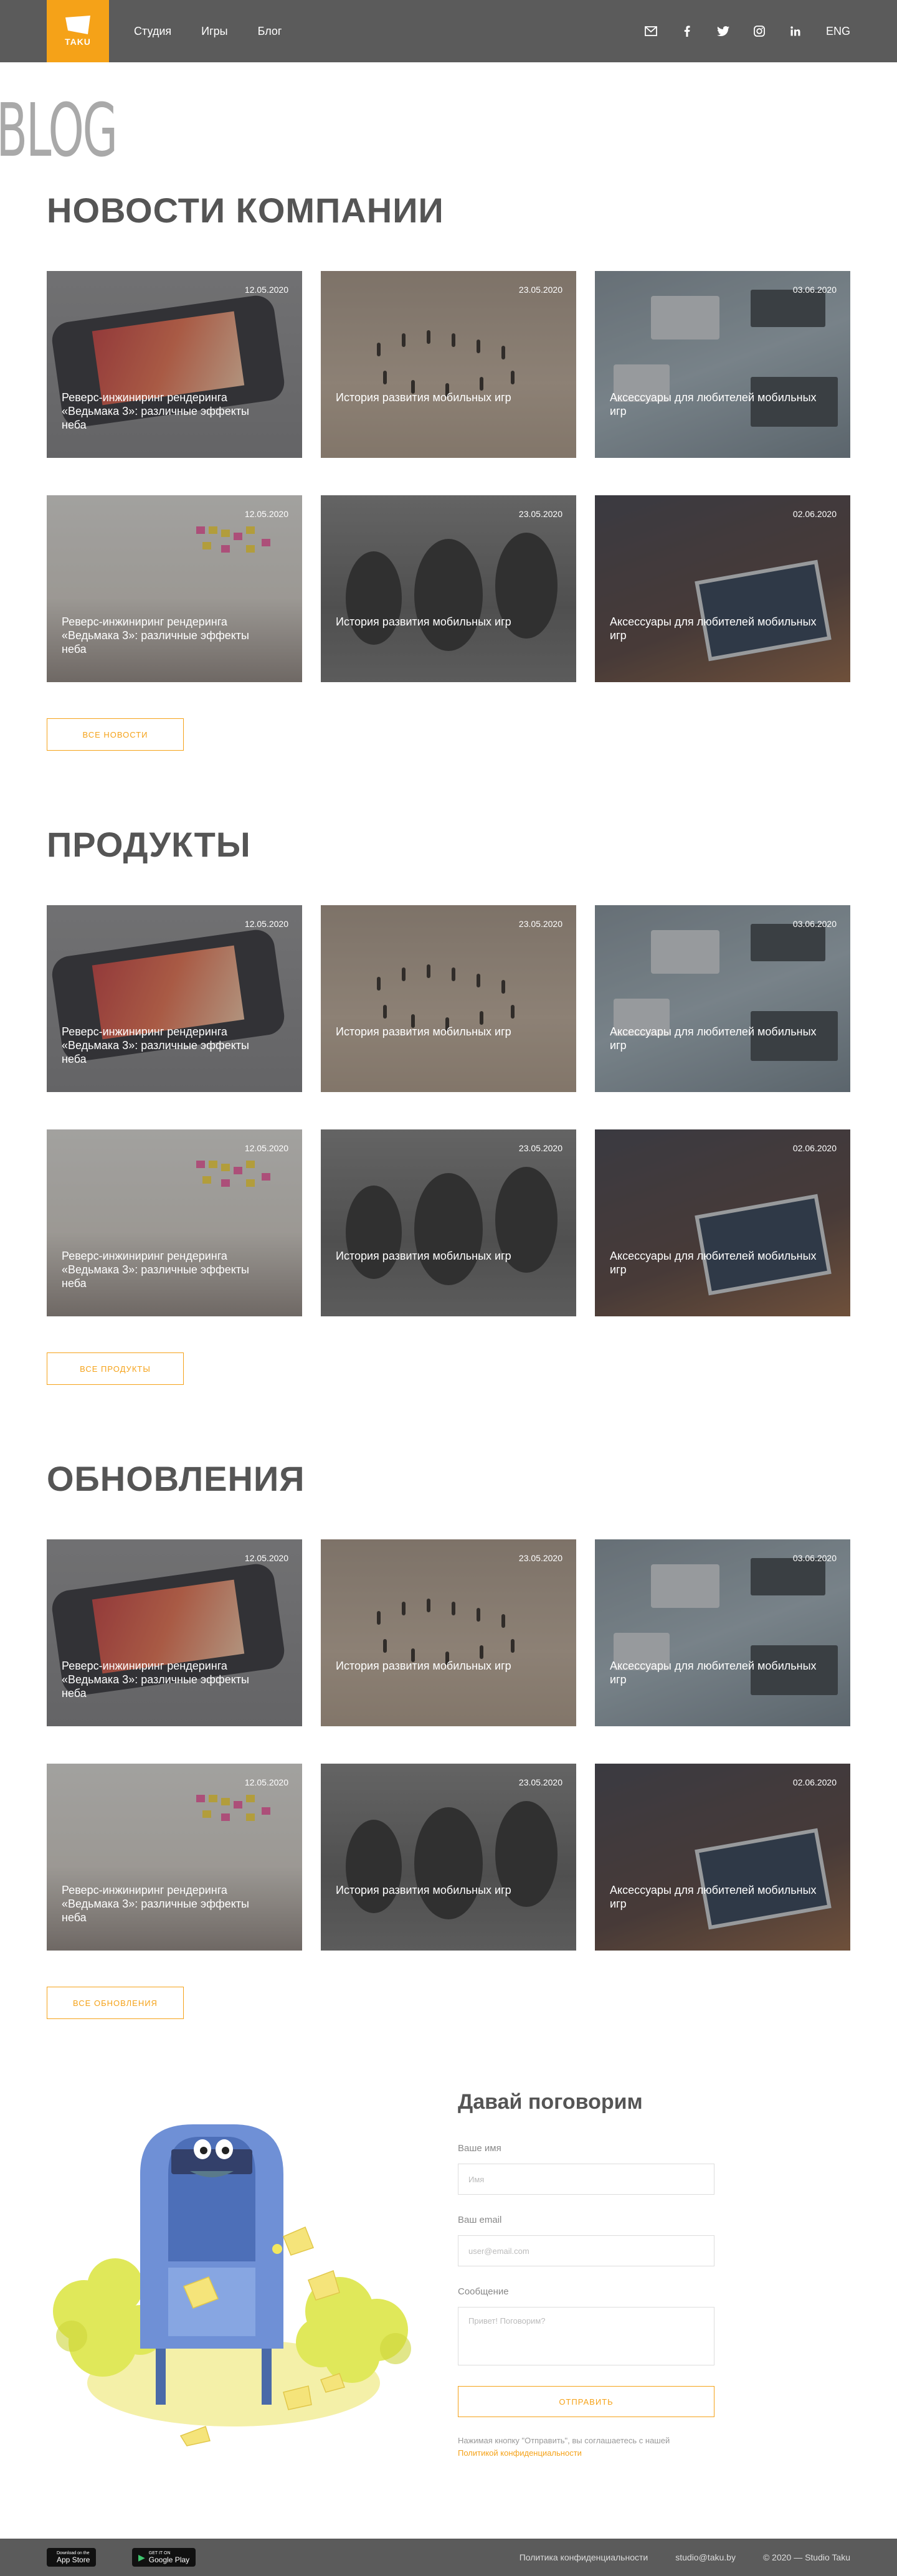  What do you see at coordinates (479, 2148) in the screenshot?
I see `name-label: Ваше имя` at bounding box center [479, 2148].